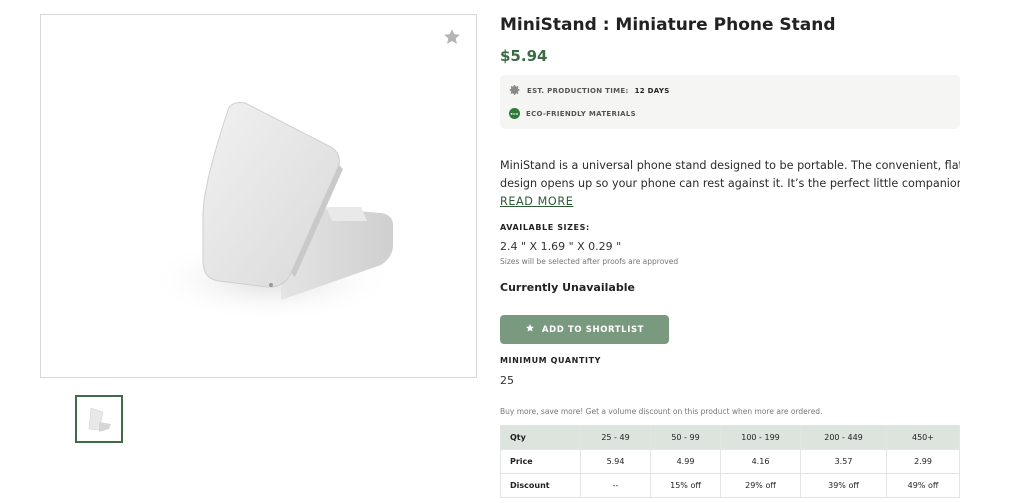  I want to click on pricing-cell: 15% off, so click(685, 485).